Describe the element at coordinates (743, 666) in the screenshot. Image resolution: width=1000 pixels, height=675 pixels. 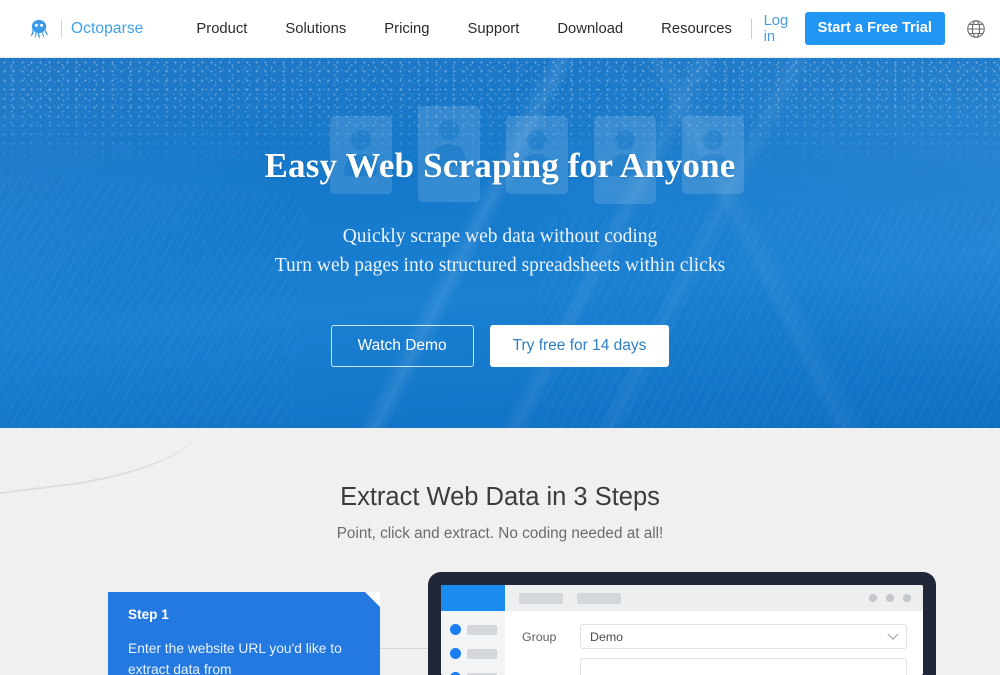
I see `app-secondary-input` at that location.